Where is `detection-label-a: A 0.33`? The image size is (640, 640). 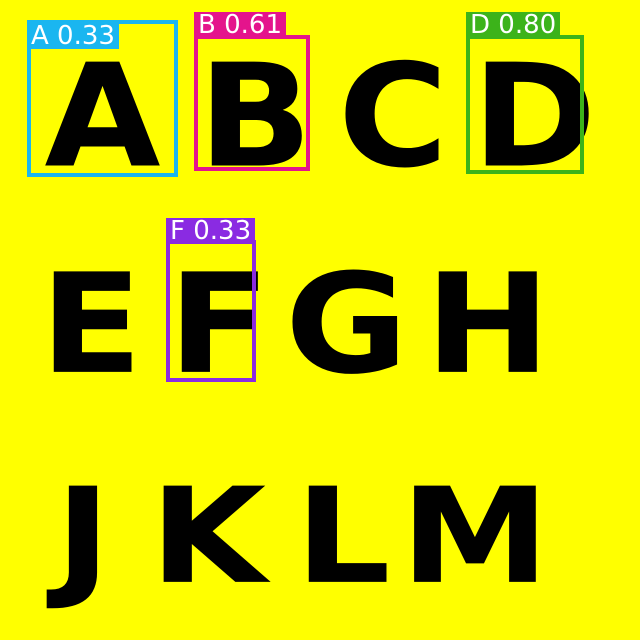
detection-label-a: A 0.33 is located at coordinates (73, 36).